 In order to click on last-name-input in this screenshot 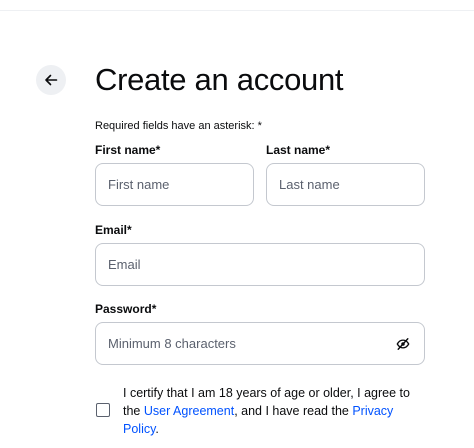, I will do `click(345, 184)`.